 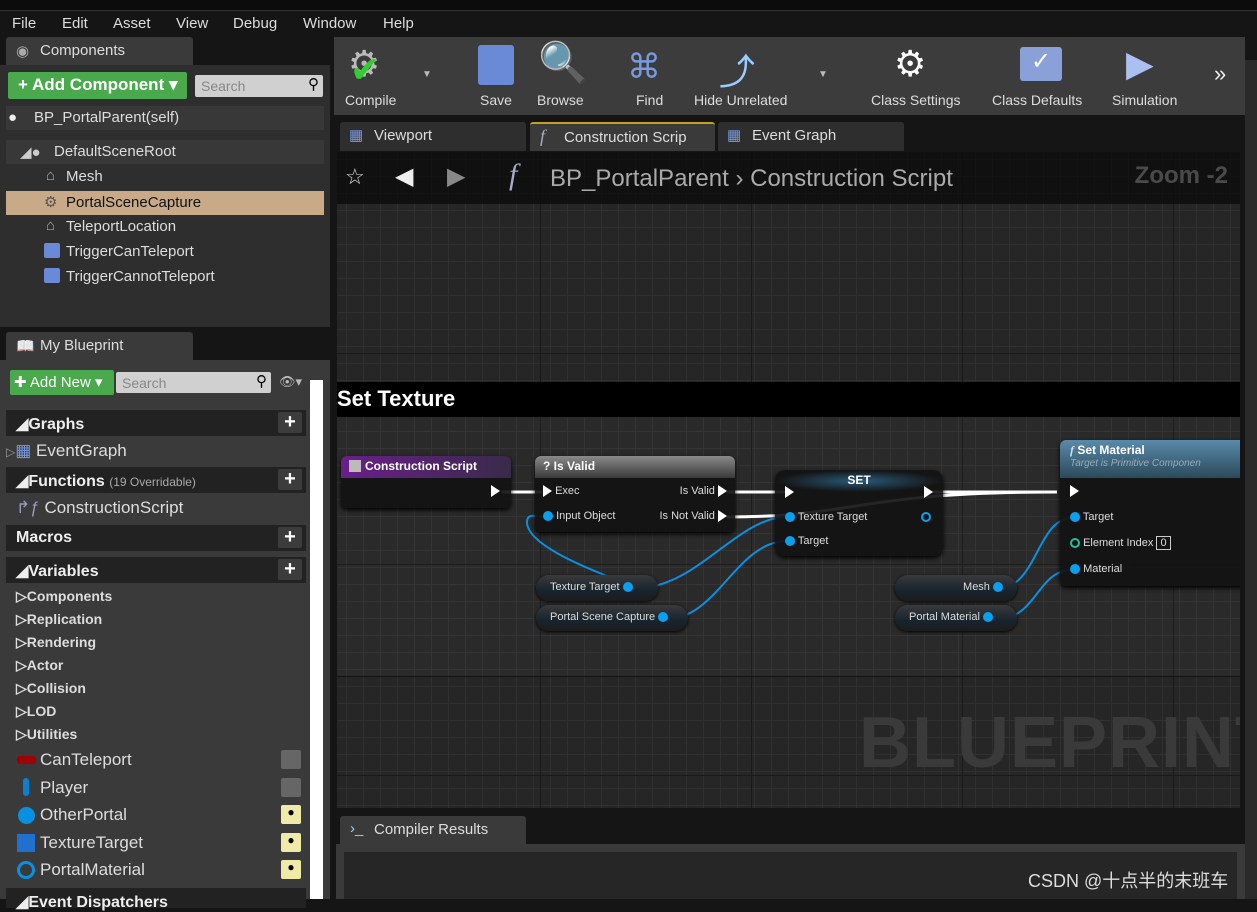 What do you see at coordinates (92, 870) in the screenshot?
I see `variable-portalmaterial: PortalMaterial` at bounding box center [92, 870].